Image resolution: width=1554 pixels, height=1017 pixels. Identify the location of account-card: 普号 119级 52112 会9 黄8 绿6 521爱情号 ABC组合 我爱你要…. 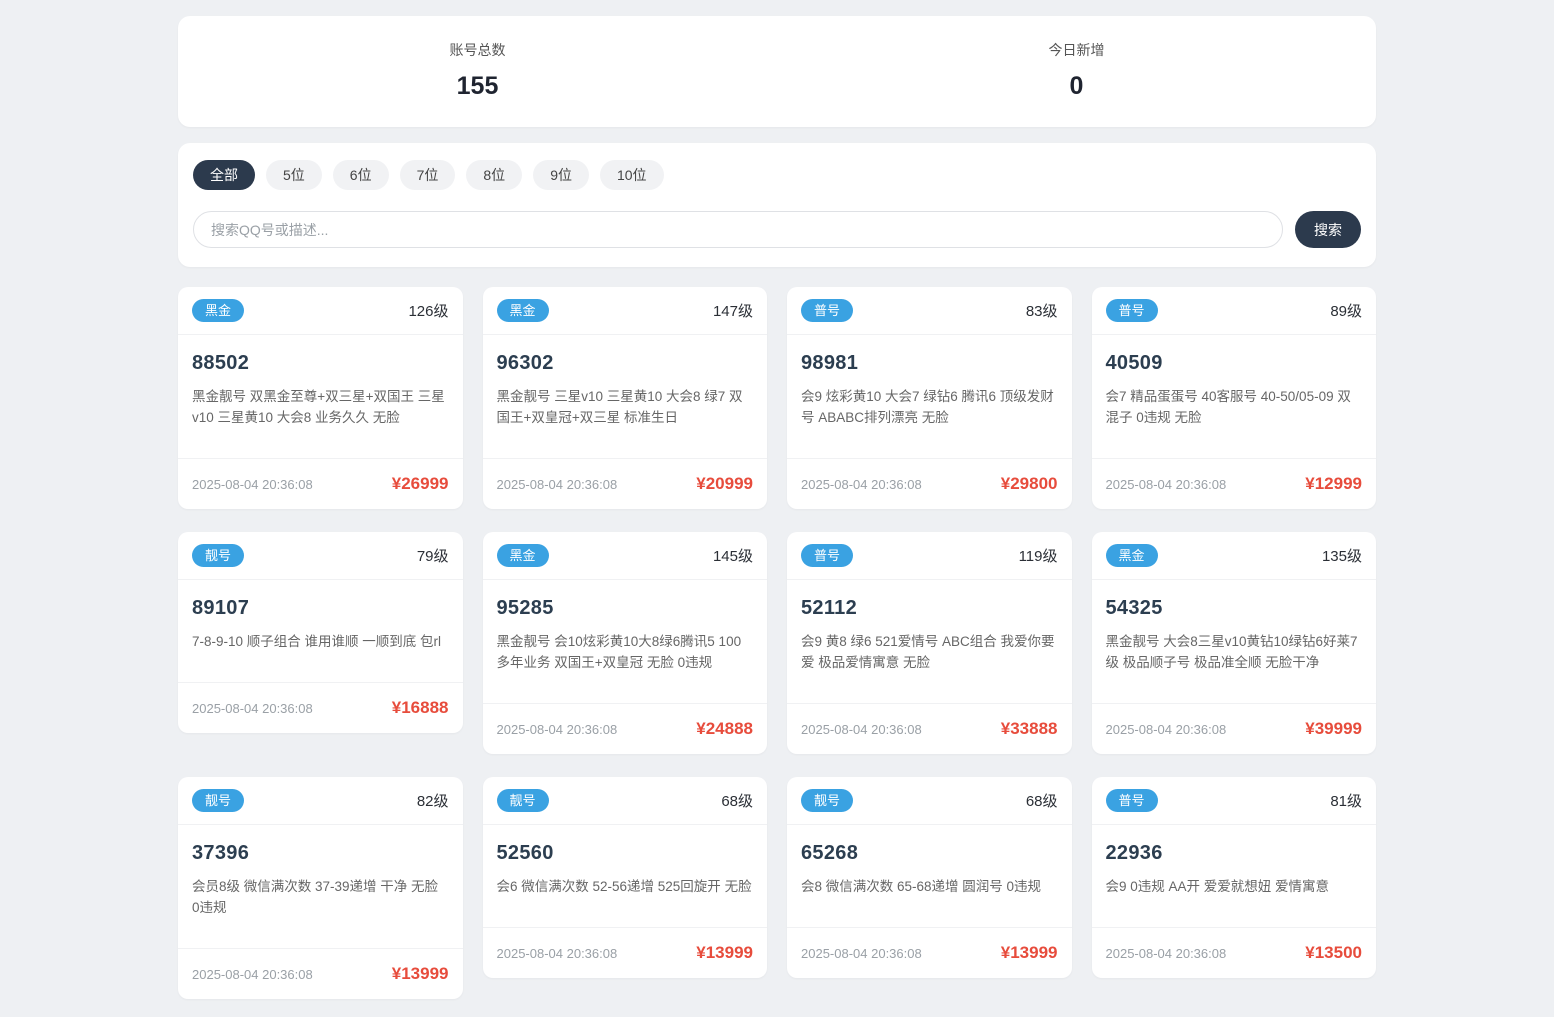
(929, 643).